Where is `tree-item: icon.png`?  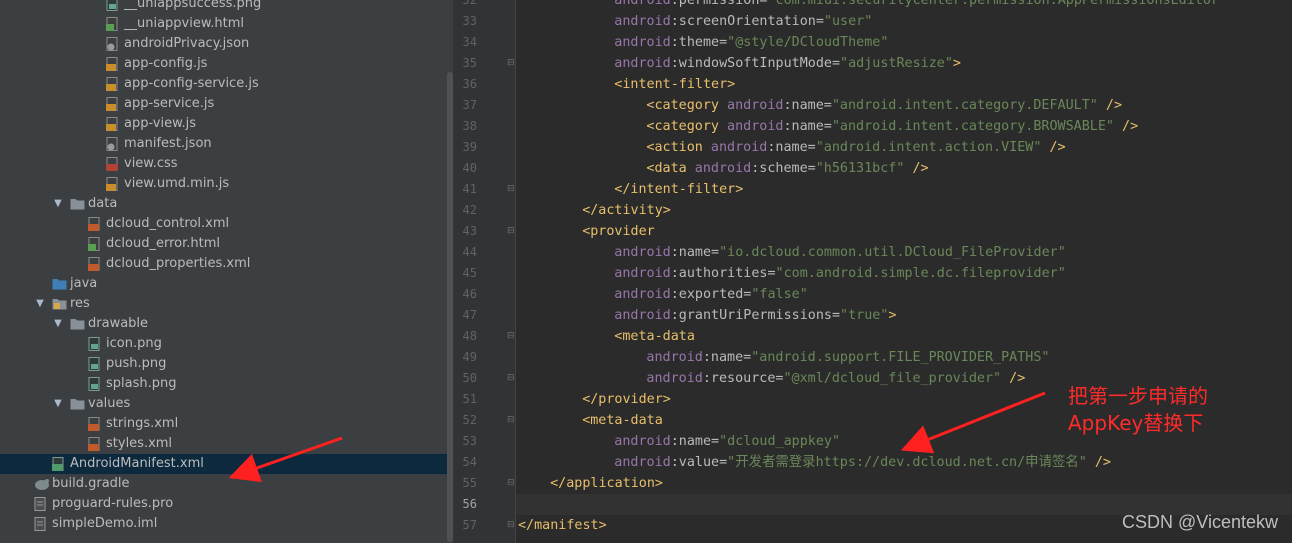 tree-item: icon.png is located at coordinates (226, 344).